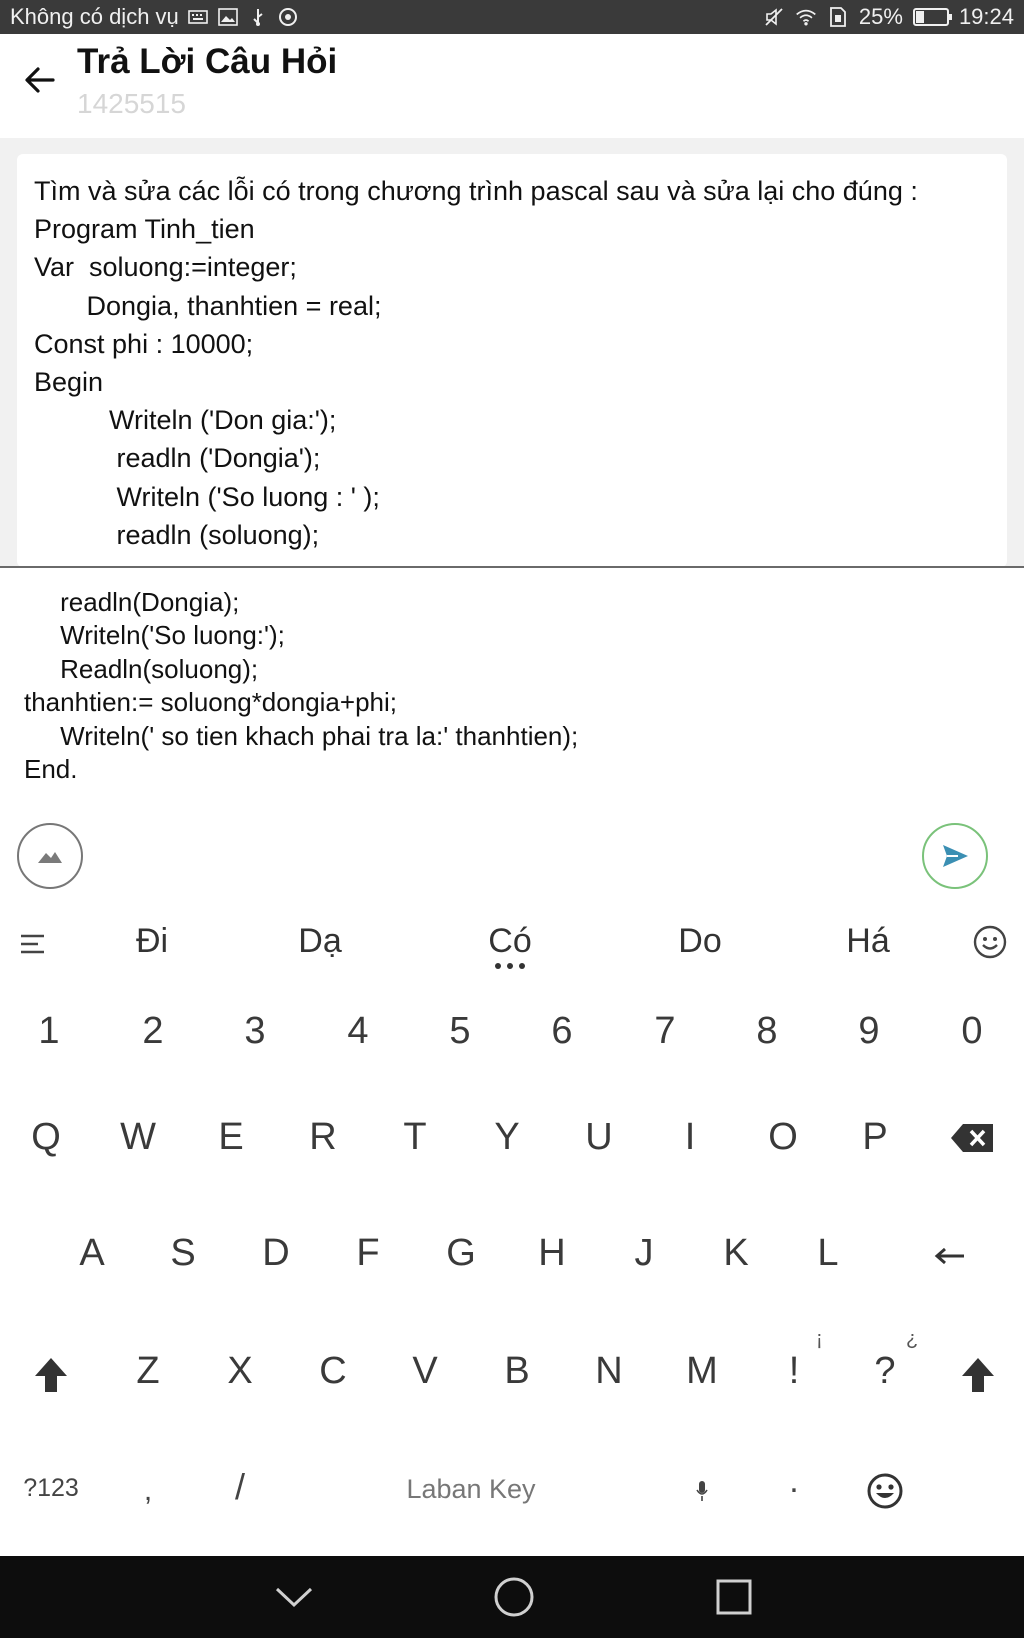  I want to click on question-line: Var soluong:=integer;, so click(165, 267).